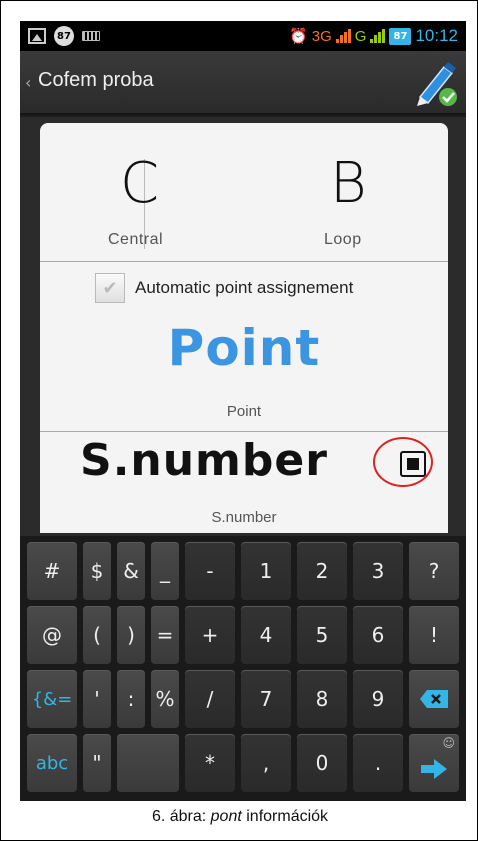 The width and height of the screenshot is (478, 841). What do you see at coordinates (165, 699) in the screenshot?
I see `key: %` at bounding box center [165, 699].